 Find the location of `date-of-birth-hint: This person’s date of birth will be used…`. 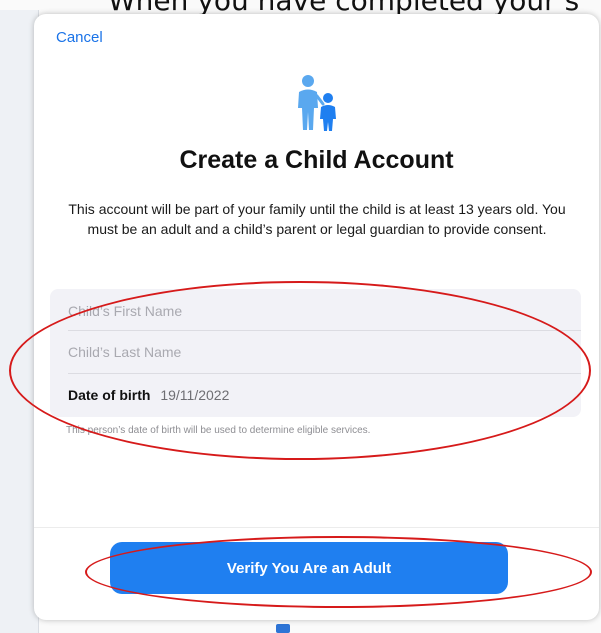

date-of-birth-hint: This person’s date of birth will be used… is located at coordinates (218, 430).